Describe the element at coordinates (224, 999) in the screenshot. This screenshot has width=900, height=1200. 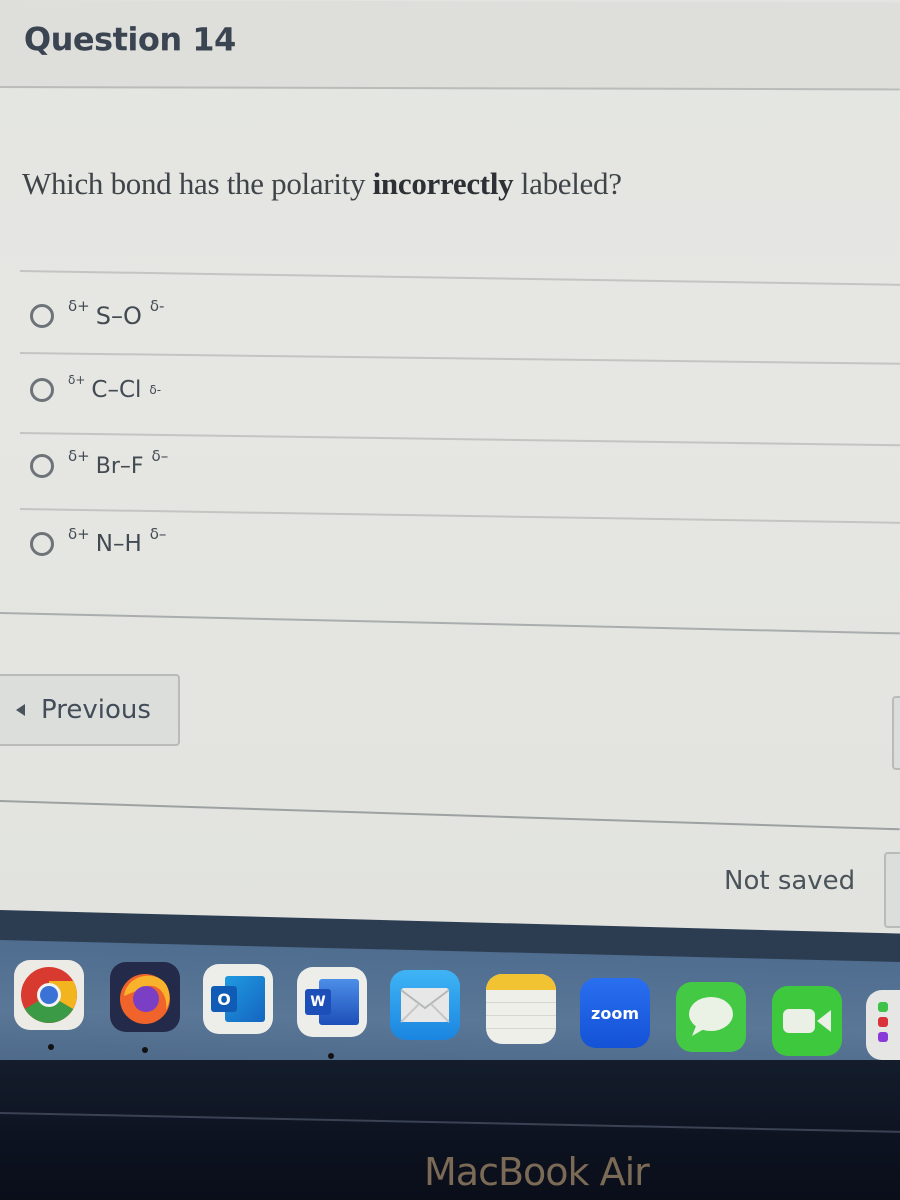
I see `outlook-letter: O` at that location.